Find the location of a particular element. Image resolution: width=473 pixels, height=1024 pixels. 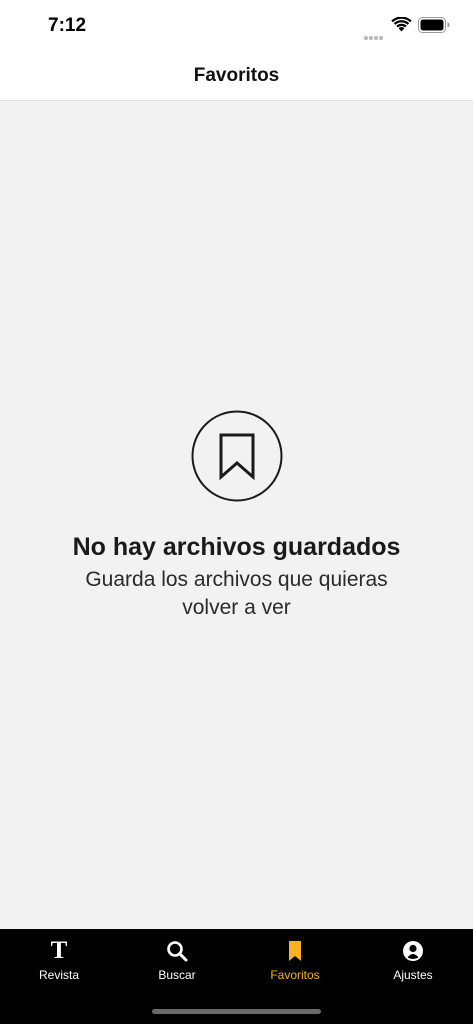

tab-label: Ajustes is located at coordinates (413, 975).